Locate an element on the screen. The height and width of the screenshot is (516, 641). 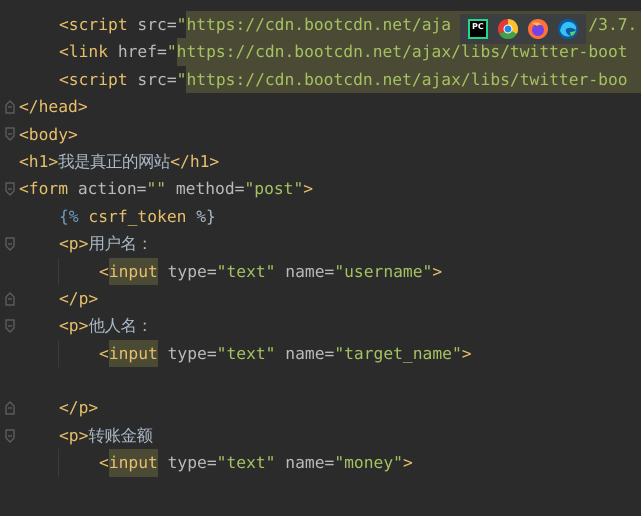
code-text: <body> is located at coordinates (48, 135).